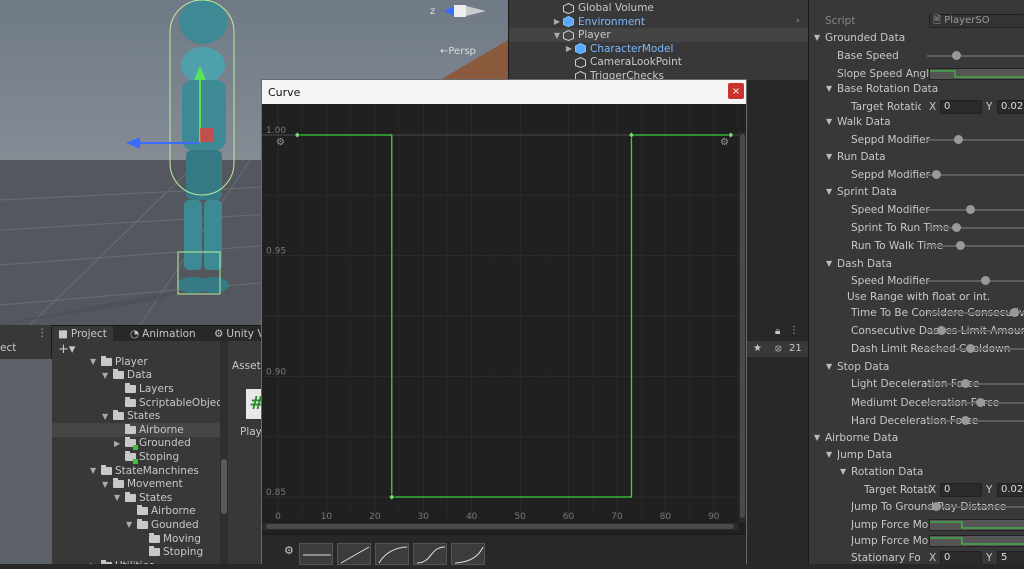 The width and height of the screenshot is (1024, 569). I want to click on hierarchy-item: ▼ Player, so click(659, 35).